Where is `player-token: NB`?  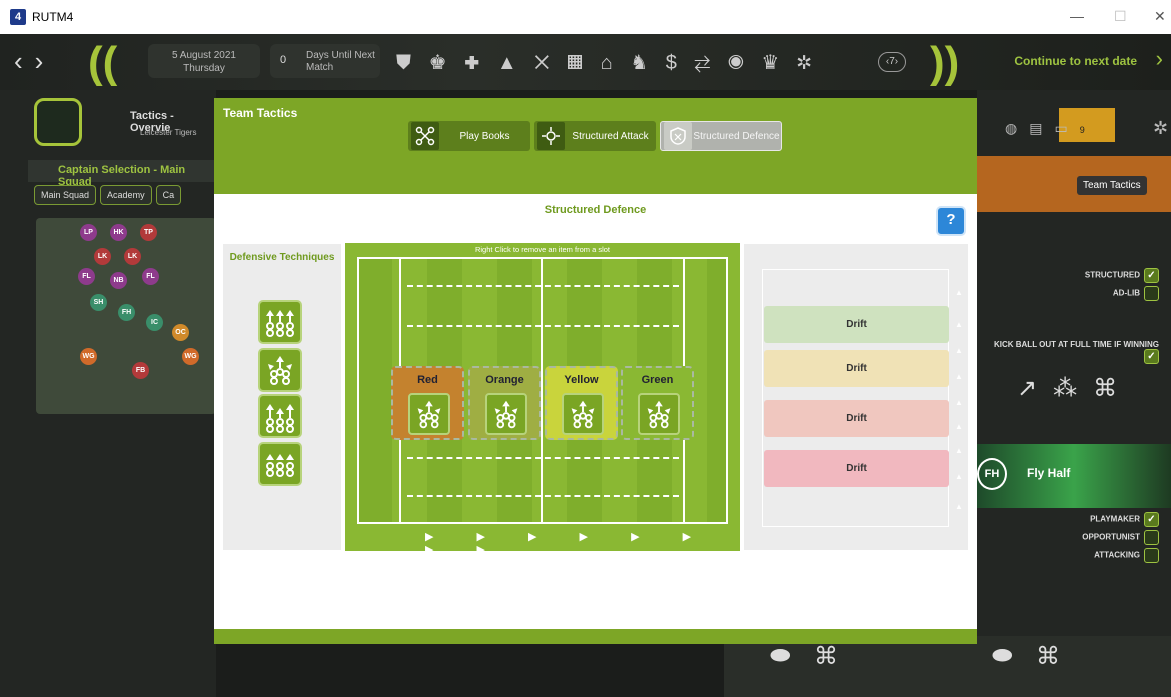
player-token: NB is located at coordinates (118, 280).